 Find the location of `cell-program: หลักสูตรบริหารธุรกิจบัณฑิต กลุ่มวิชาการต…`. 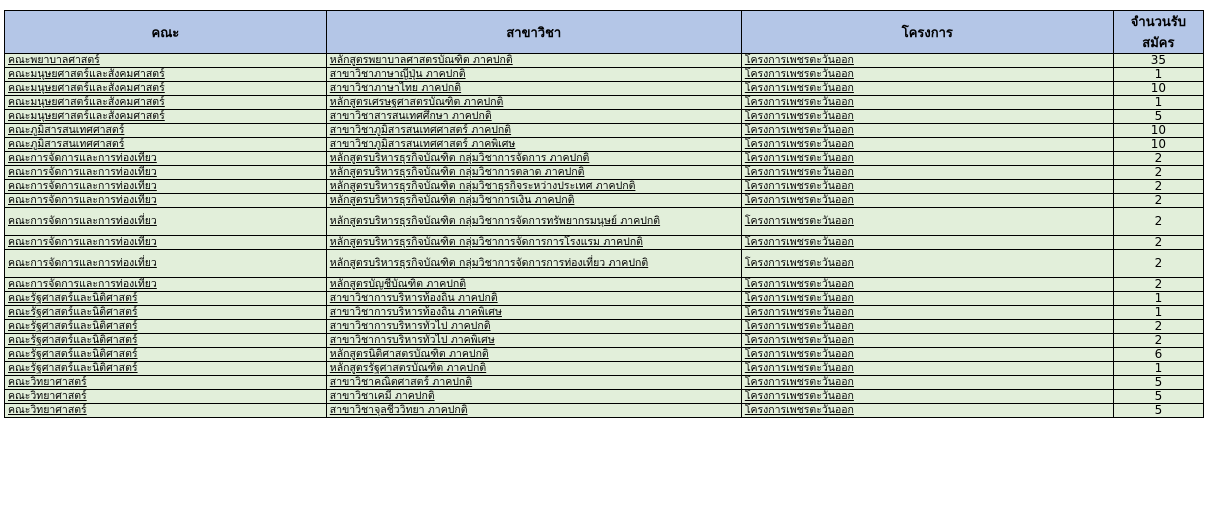

cell-program: หลักสูตรบริหารธุรกิจบัณฑิต กลุ่มวิชาการต… is located at coordinates (533, 172).